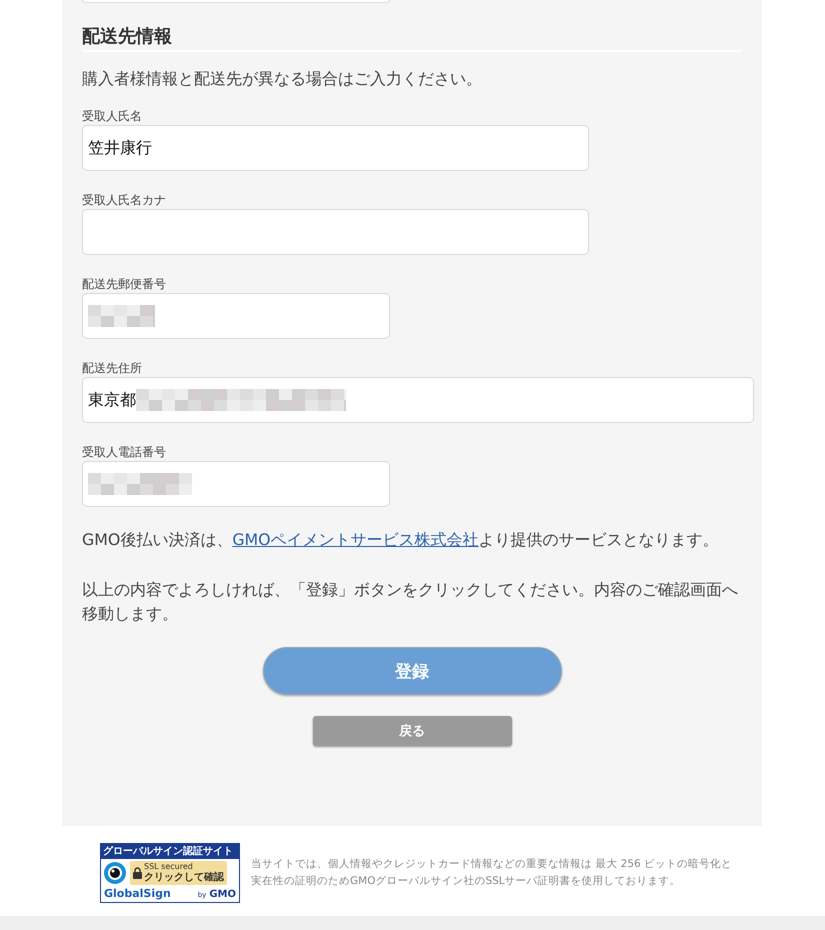 The width and height of the screenshot is (825, 930). Describe the element at coordinates (124, 200) in the screenshot. I see `field-label: 受取人氏名カナ` at that location.